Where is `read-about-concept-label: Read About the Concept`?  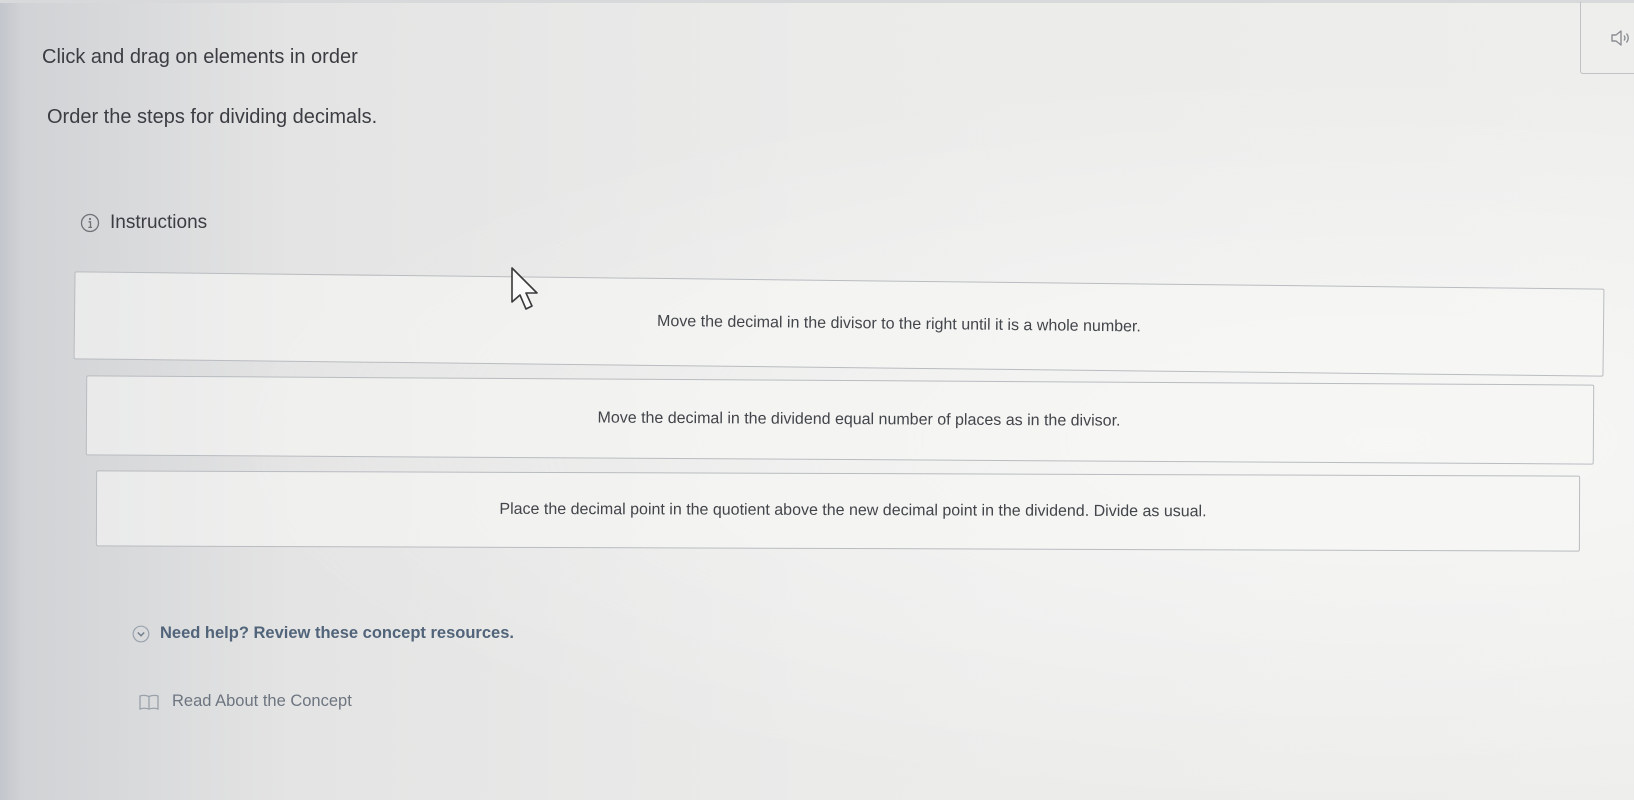 read-about-concept-label: Read About the Concept is located at coordinates (262, 701).